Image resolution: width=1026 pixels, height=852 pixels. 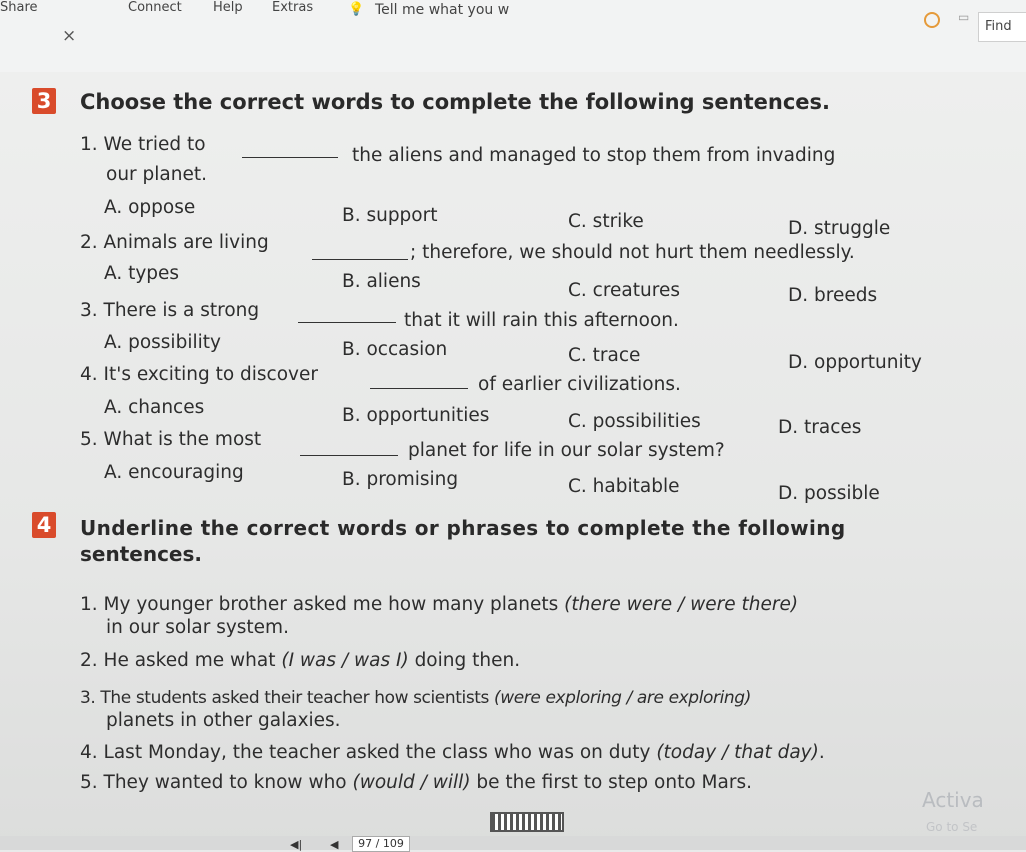 I want to click on q5-blank, so click(x=349, y=455).